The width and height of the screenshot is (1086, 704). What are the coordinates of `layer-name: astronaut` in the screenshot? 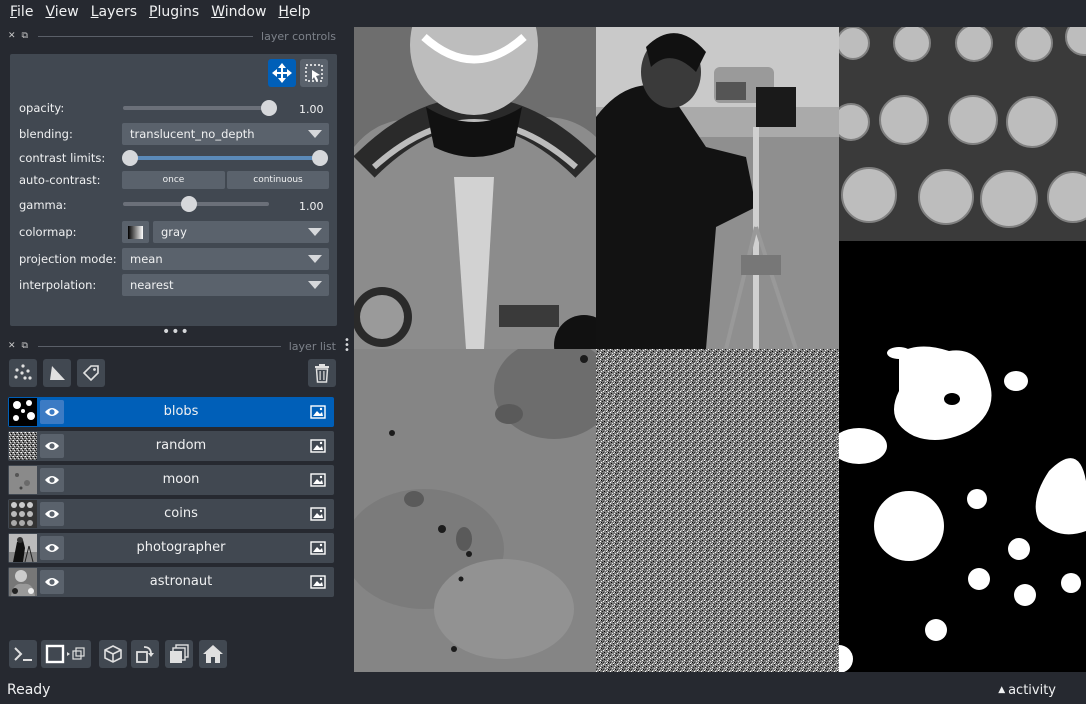 It's located at (181, 582).